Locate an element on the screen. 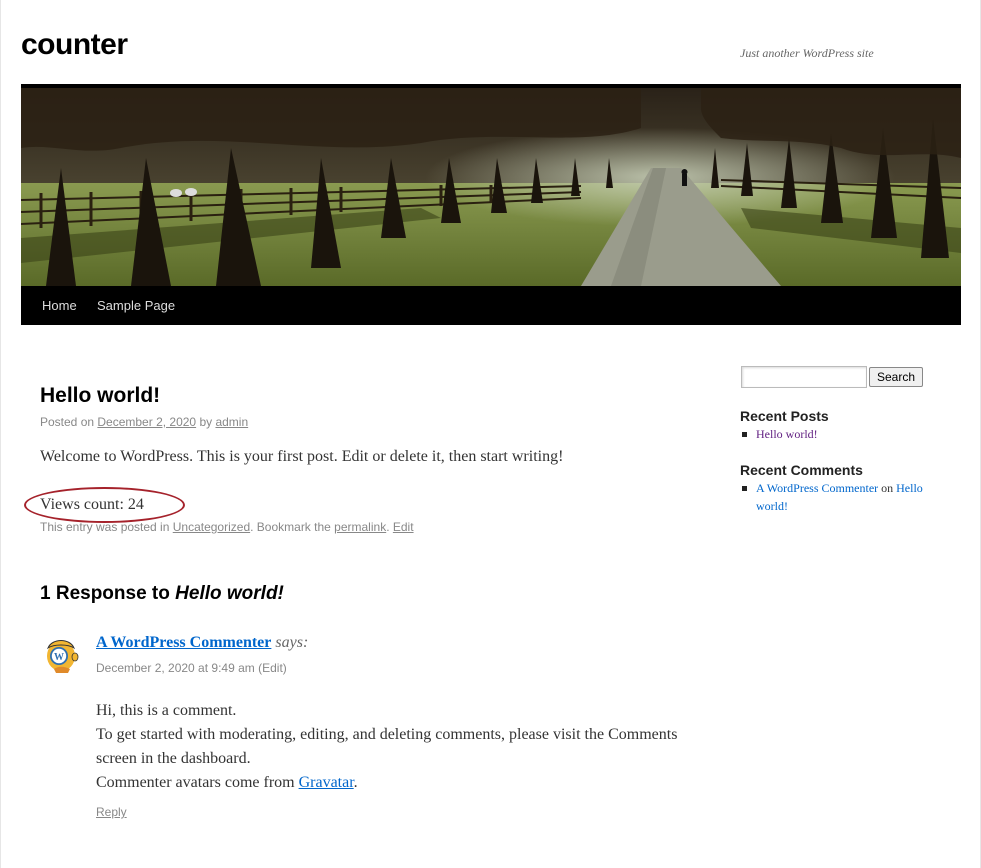 This screenshot has width=981, height=868. comment-line-3-suffix: . is located at coordinates (355, 782).